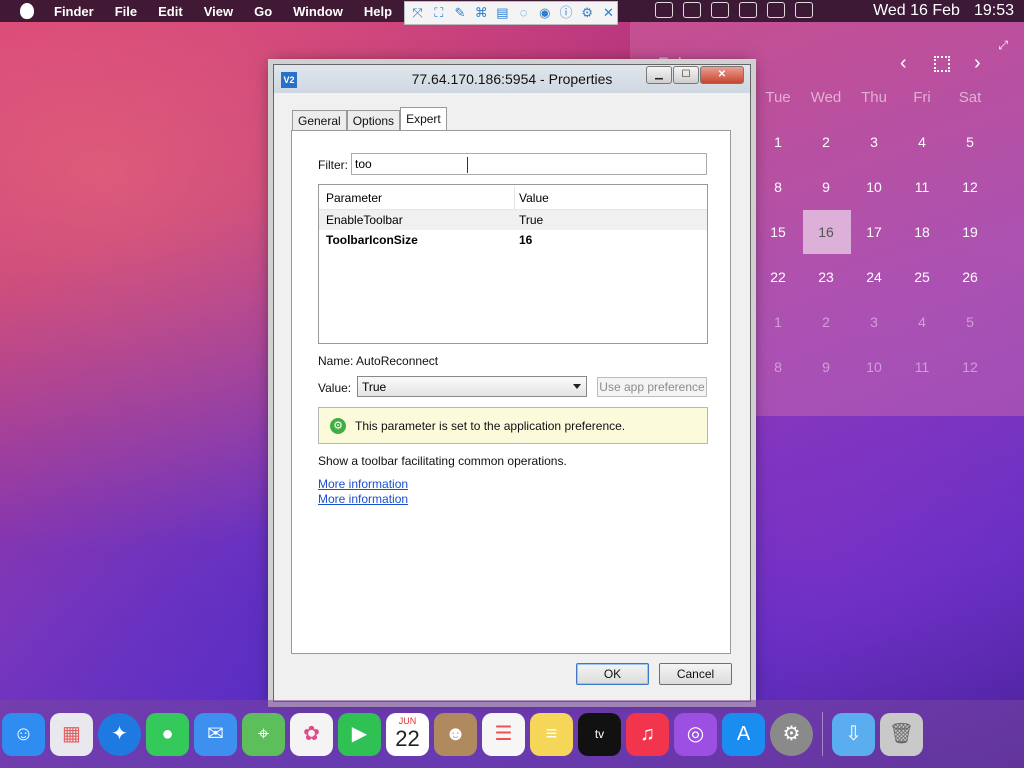 Image resolution: width=1024 pixels, height=768 pixels. I want to click on fullscreen-icon: ⤧, so click(417, 13).